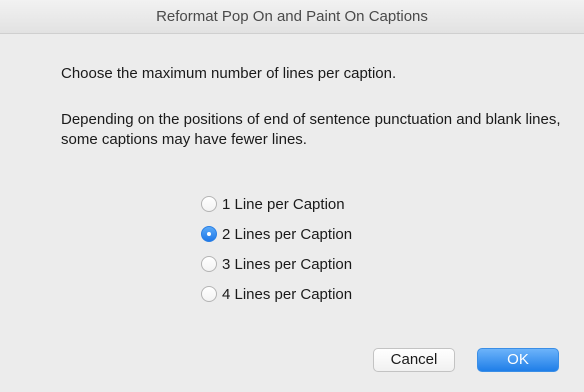  Describe the element at coordinates (287, 234) in the screenshot. I see `radio-option-label: 2 Lines per Caption` at that location.